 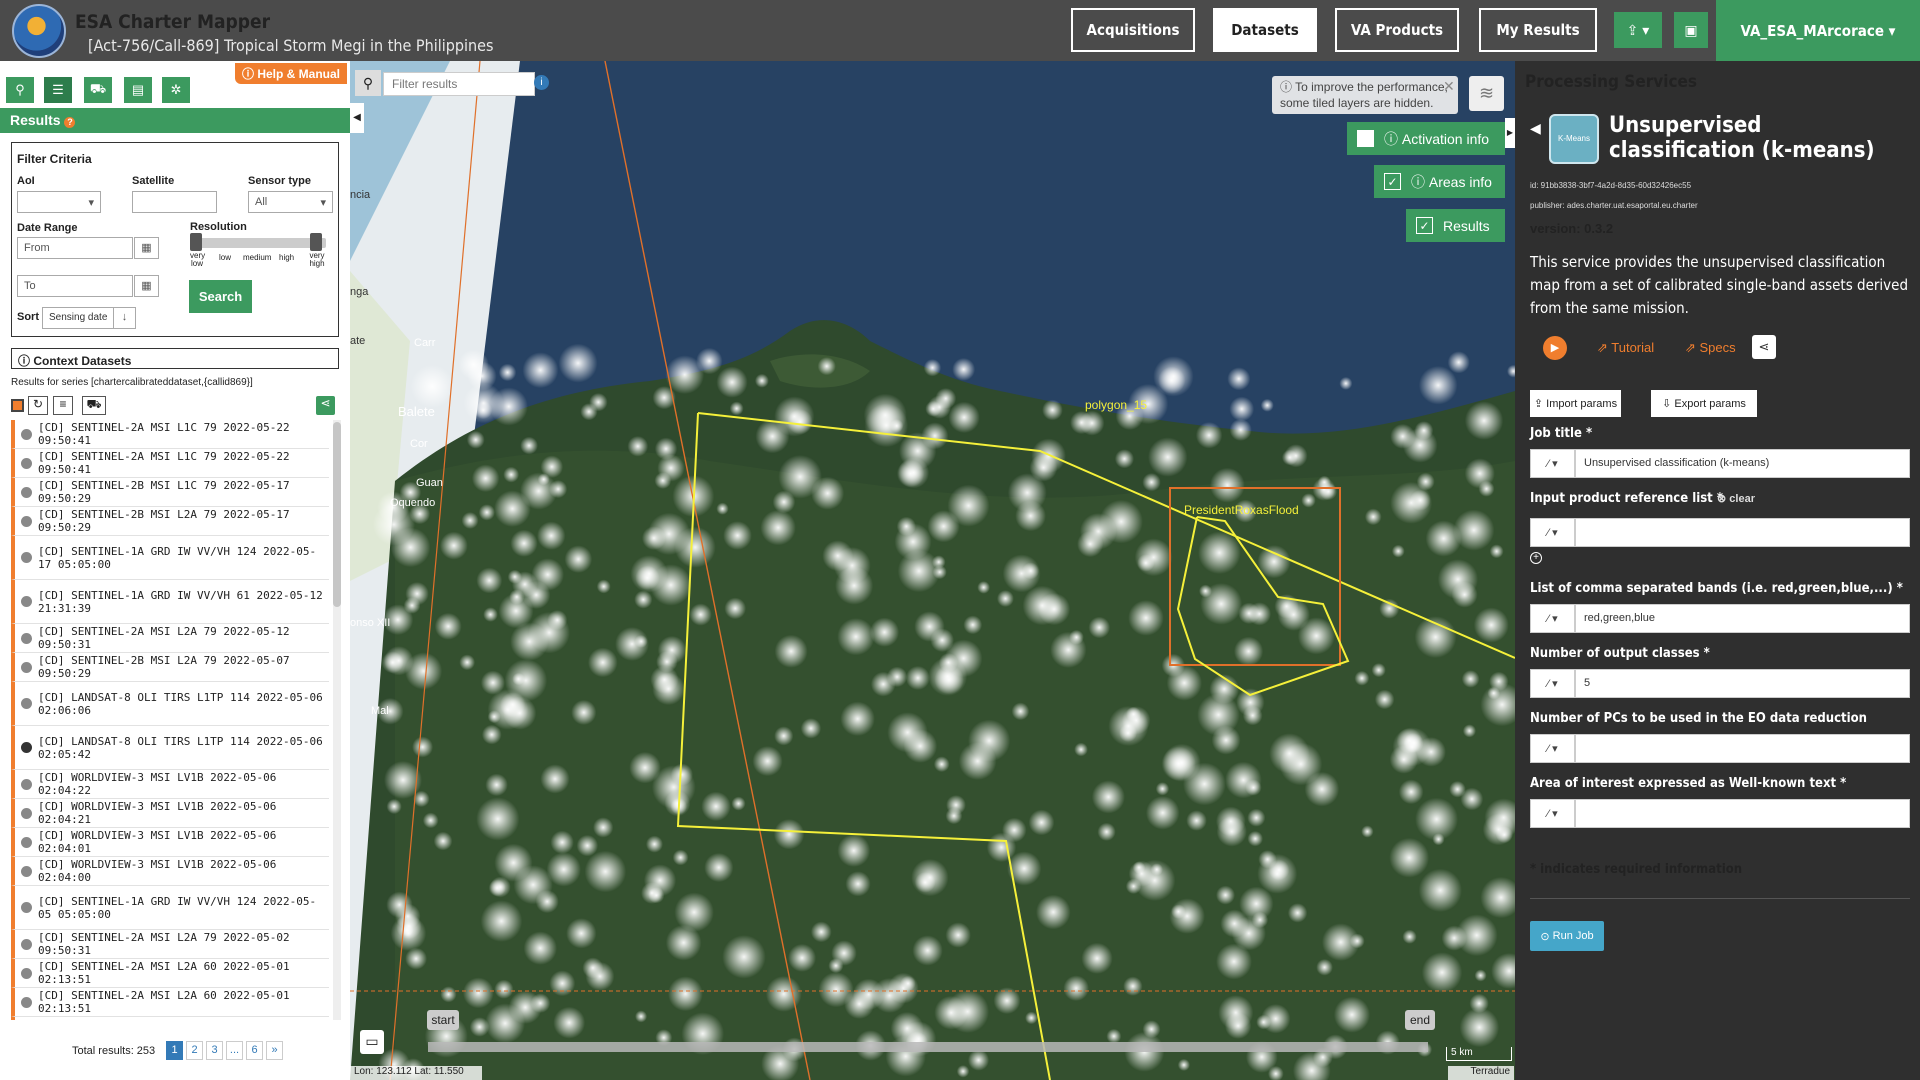 I want to click on add-input-button: +, so click(x=1536, y=558).